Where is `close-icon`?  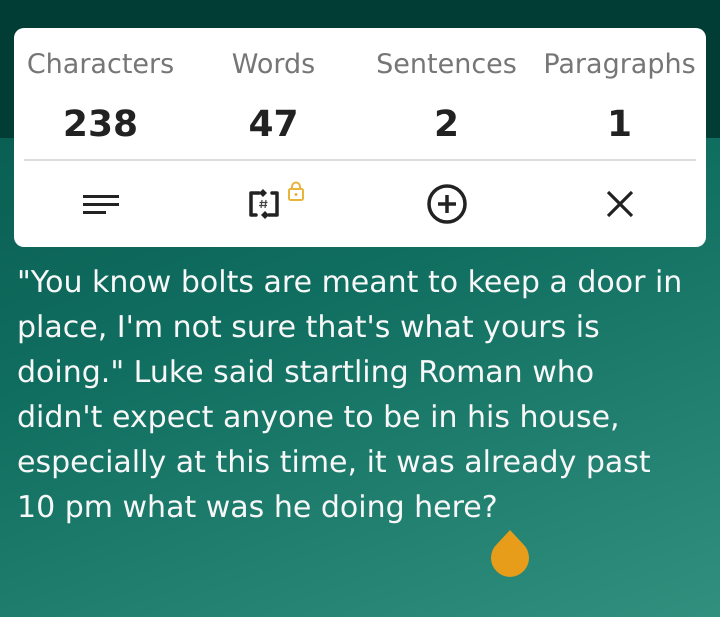 close-icon is located at coordinates (619, 204).